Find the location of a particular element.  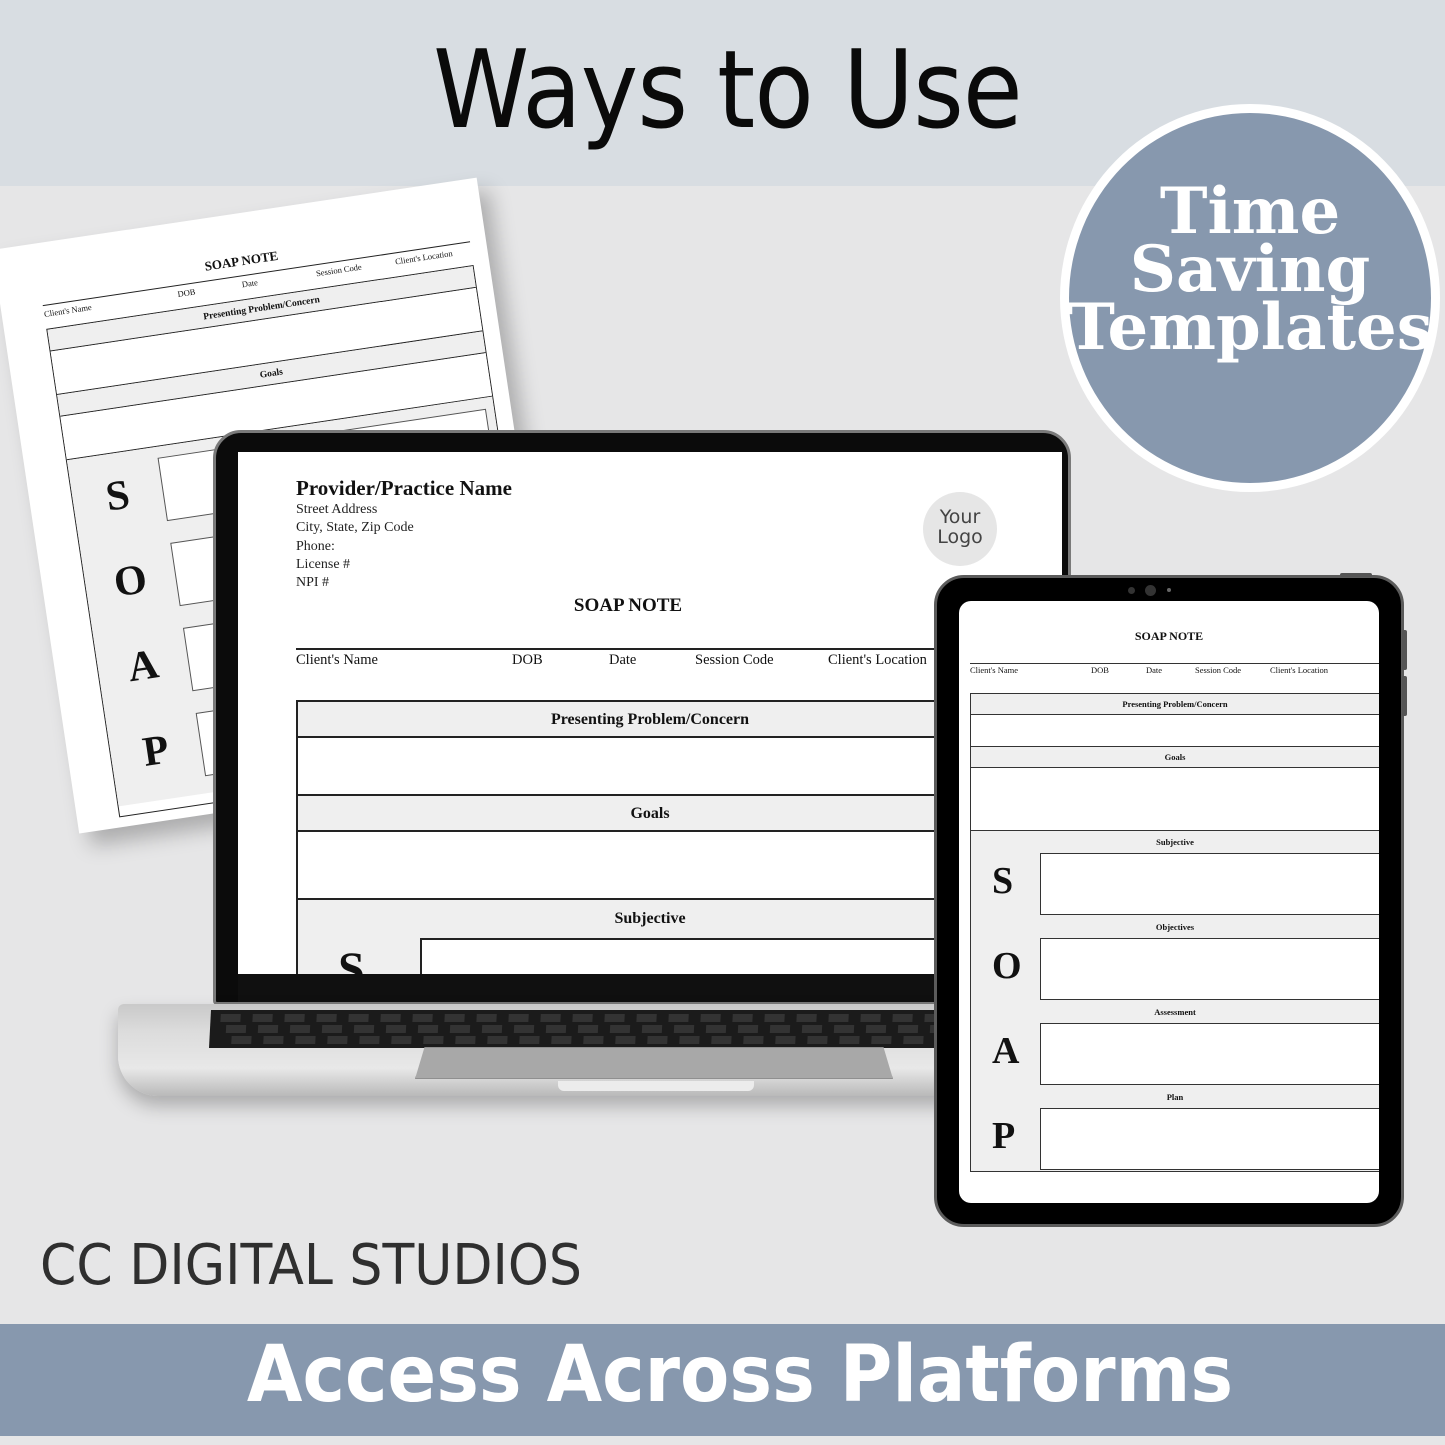

presenting-field is located at coordinates (1175, 731).